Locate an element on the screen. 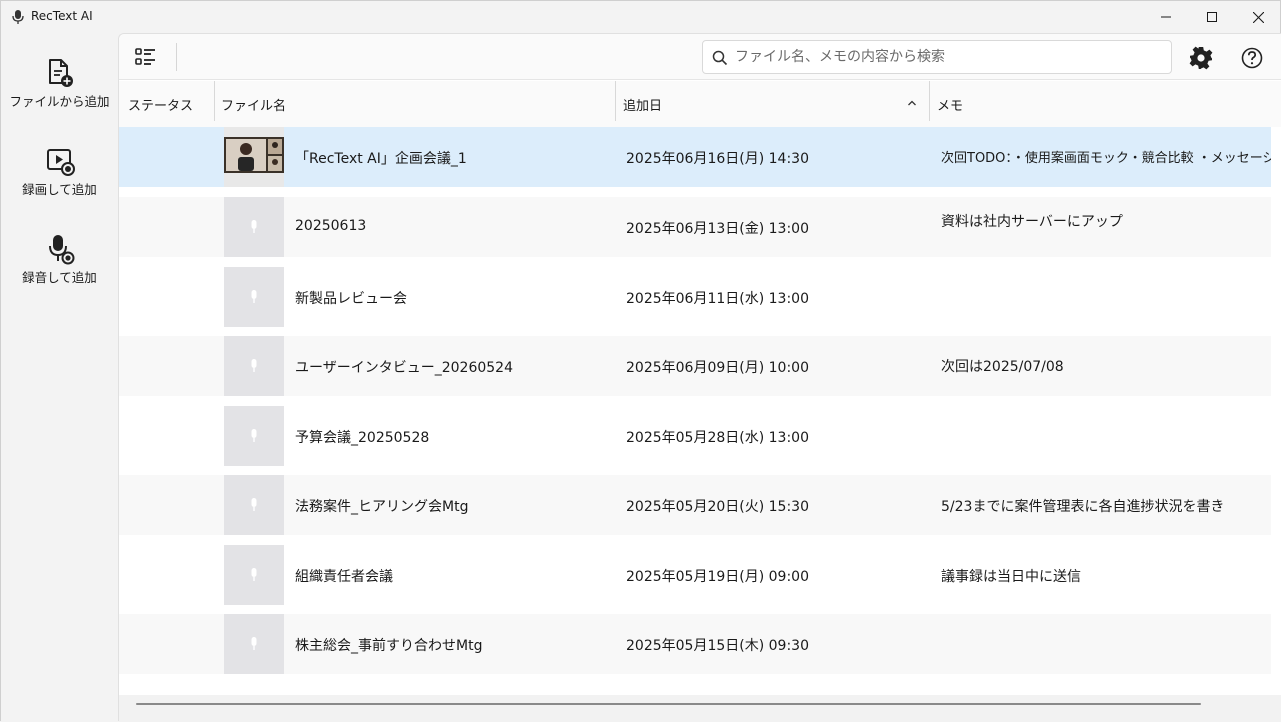 The height and width of the screenshot is (722, 1281). sidebar-item-label: 録画して追加 is located at coordinates (59, 189).